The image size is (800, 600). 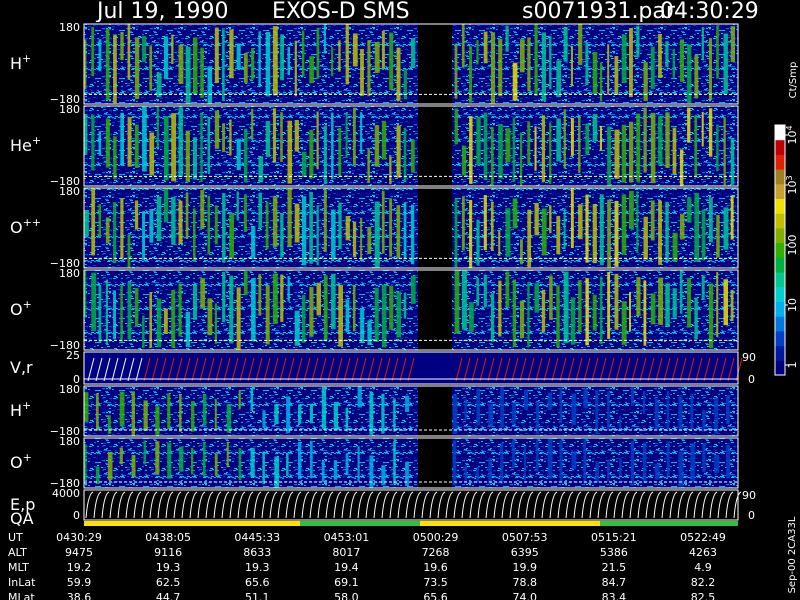 What do you see at coordinates (21, 461) in the screenshot?
I see `panel-label: O+` at bounding box center [21, 461].